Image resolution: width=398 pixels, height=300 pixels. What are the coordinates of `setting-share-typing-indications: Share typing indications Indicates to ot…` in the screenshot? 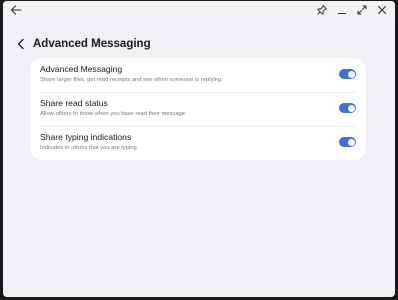 It's located at (198, 143).